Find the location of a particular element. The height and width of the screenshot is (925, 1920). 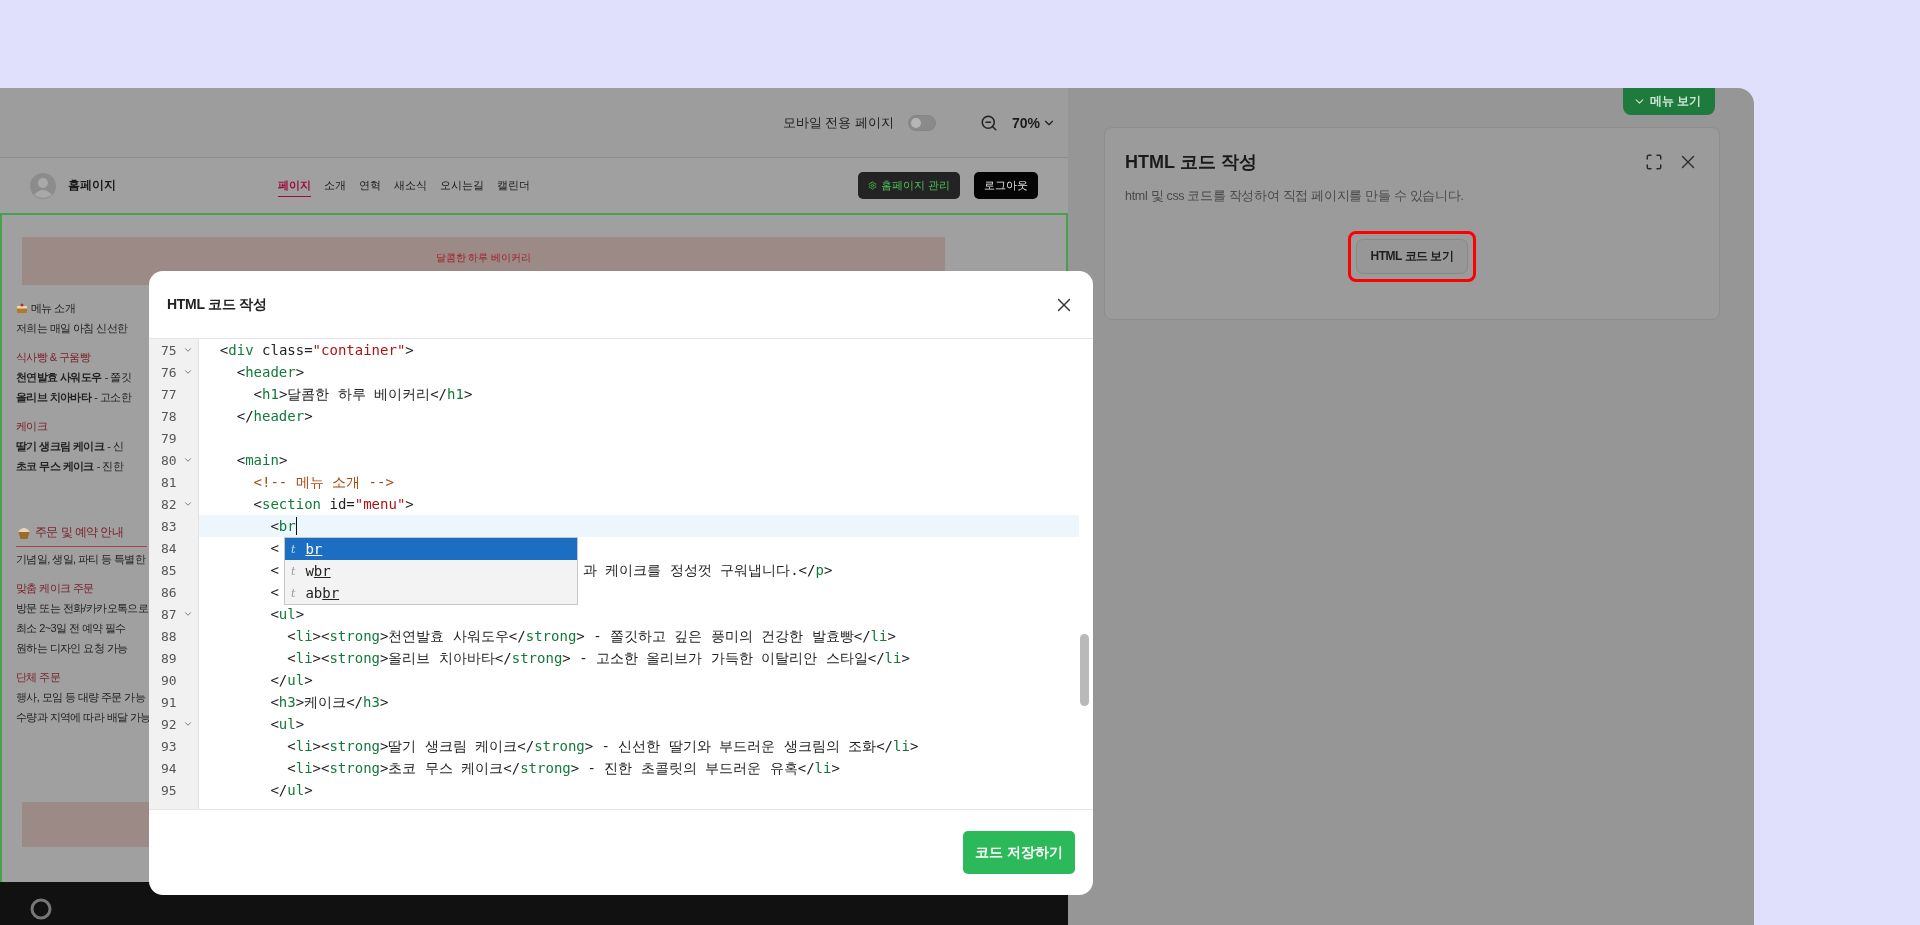

subheading: 맞춤 케이크 주문 is located at coordinates (55, 588).